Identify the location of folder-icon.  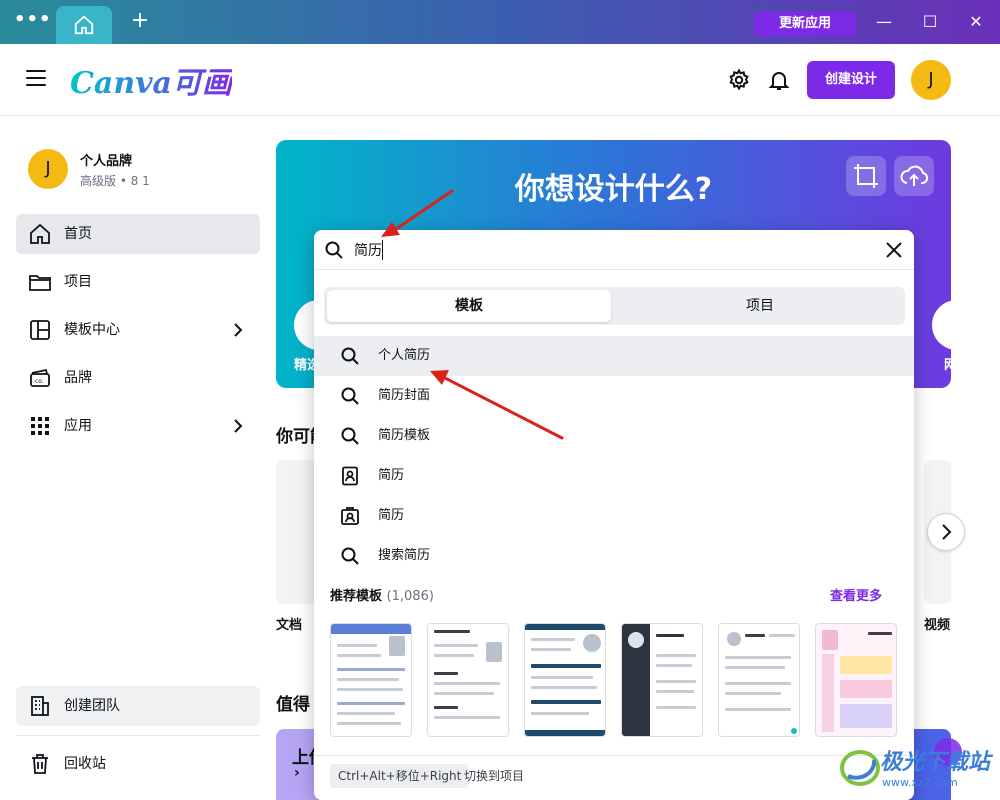
(40, 283).